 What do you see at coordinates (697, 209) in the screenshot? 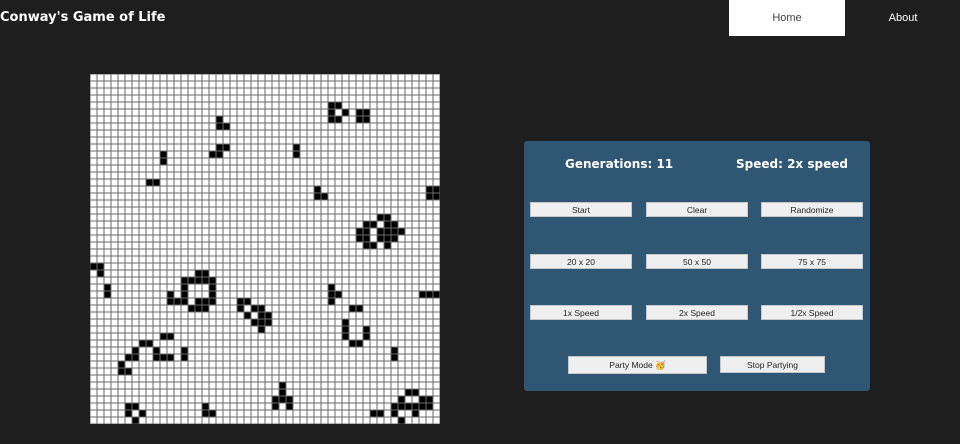
I see `clear-button: Clear` at bounding box center [697, 209].